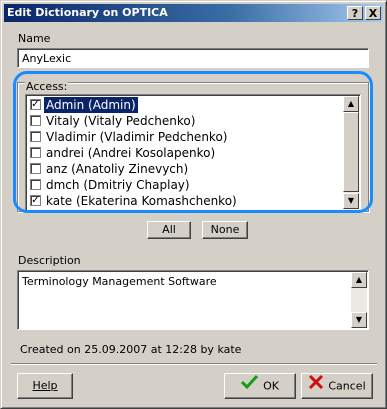  What do you see at coordinates (34, 38) in the screenshot?
I see `name-label: Name` at bounding box center [34, 38].